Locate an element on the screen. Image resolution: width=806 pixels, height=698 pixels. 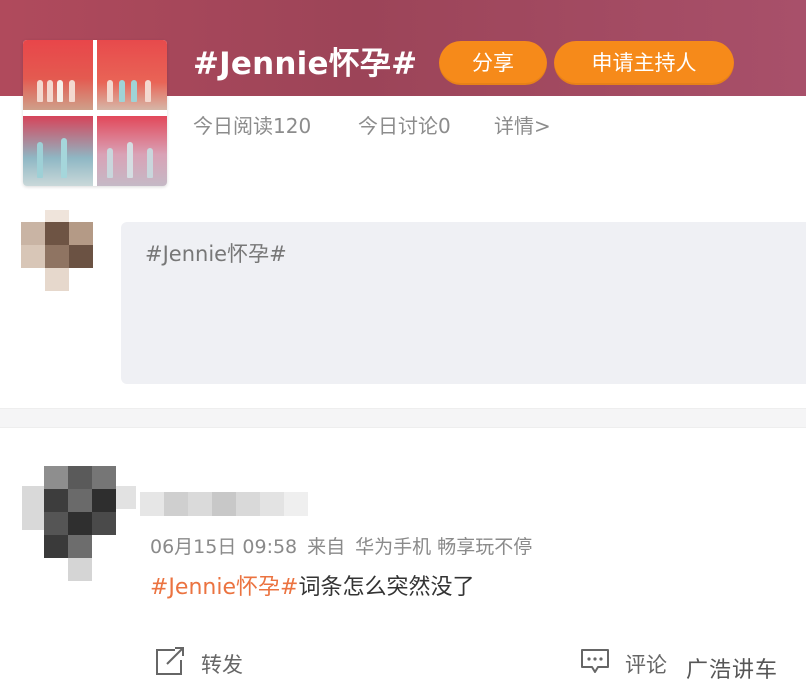
post-text: 词条怎么突然没了 is located at coordinates (386, 587).